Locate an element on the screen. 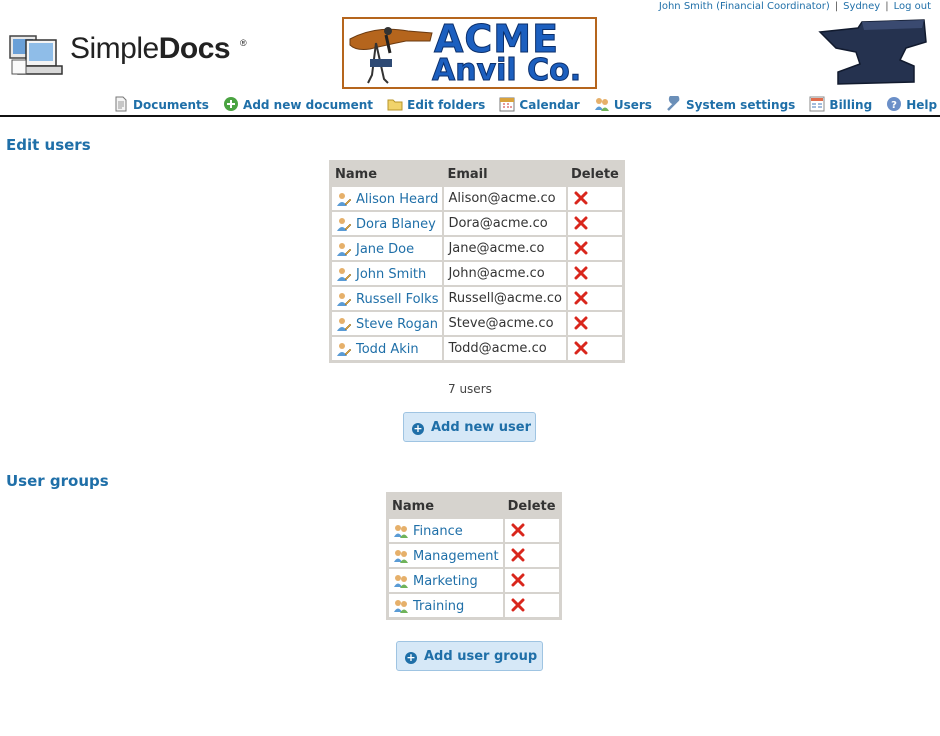 This screenshot has width=940, height=736. table-row: Dora Blaney Dora@acme.co is located at coordinates (477, 223).